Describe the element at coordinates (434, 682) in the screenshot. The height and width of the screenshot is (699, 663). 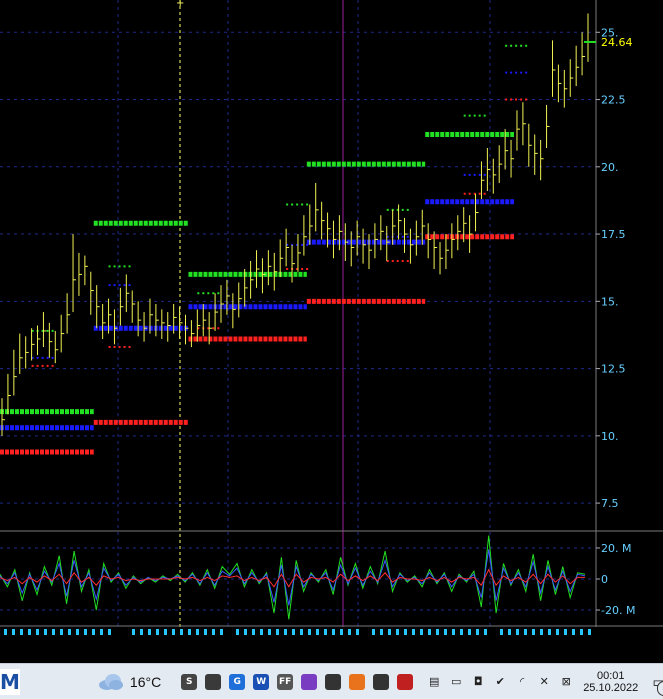
I see `document-icon: ▤` at that location.